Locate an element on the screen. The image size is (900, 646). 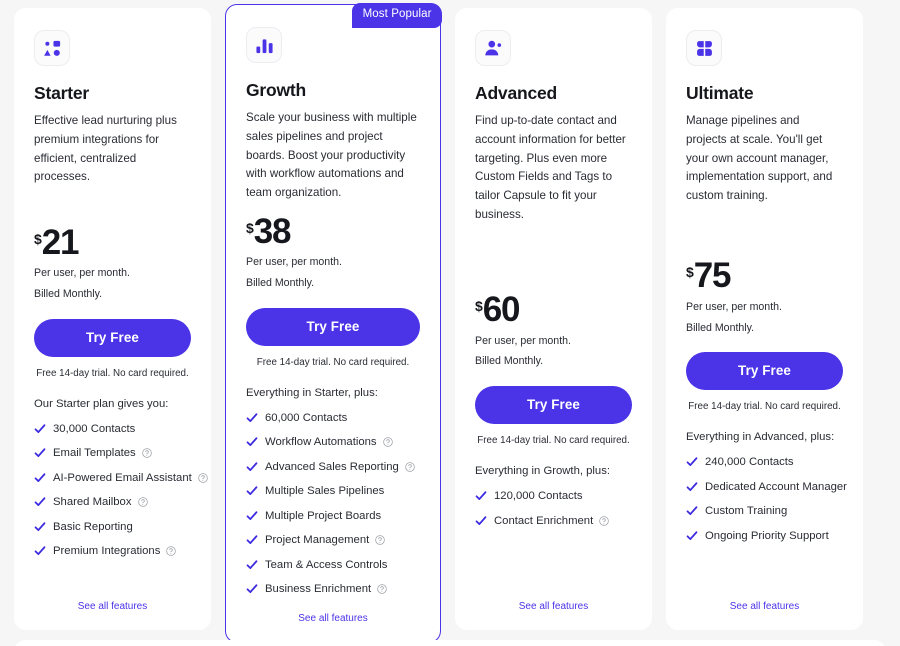
features-heading: Our Starter plan gives you: is located at coordinates (101, 403).